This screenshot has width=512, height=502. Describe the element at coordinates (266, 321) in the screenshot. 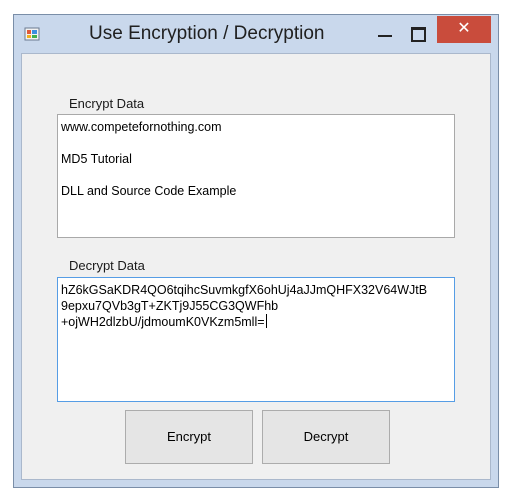

I see `text-caret` at that location.